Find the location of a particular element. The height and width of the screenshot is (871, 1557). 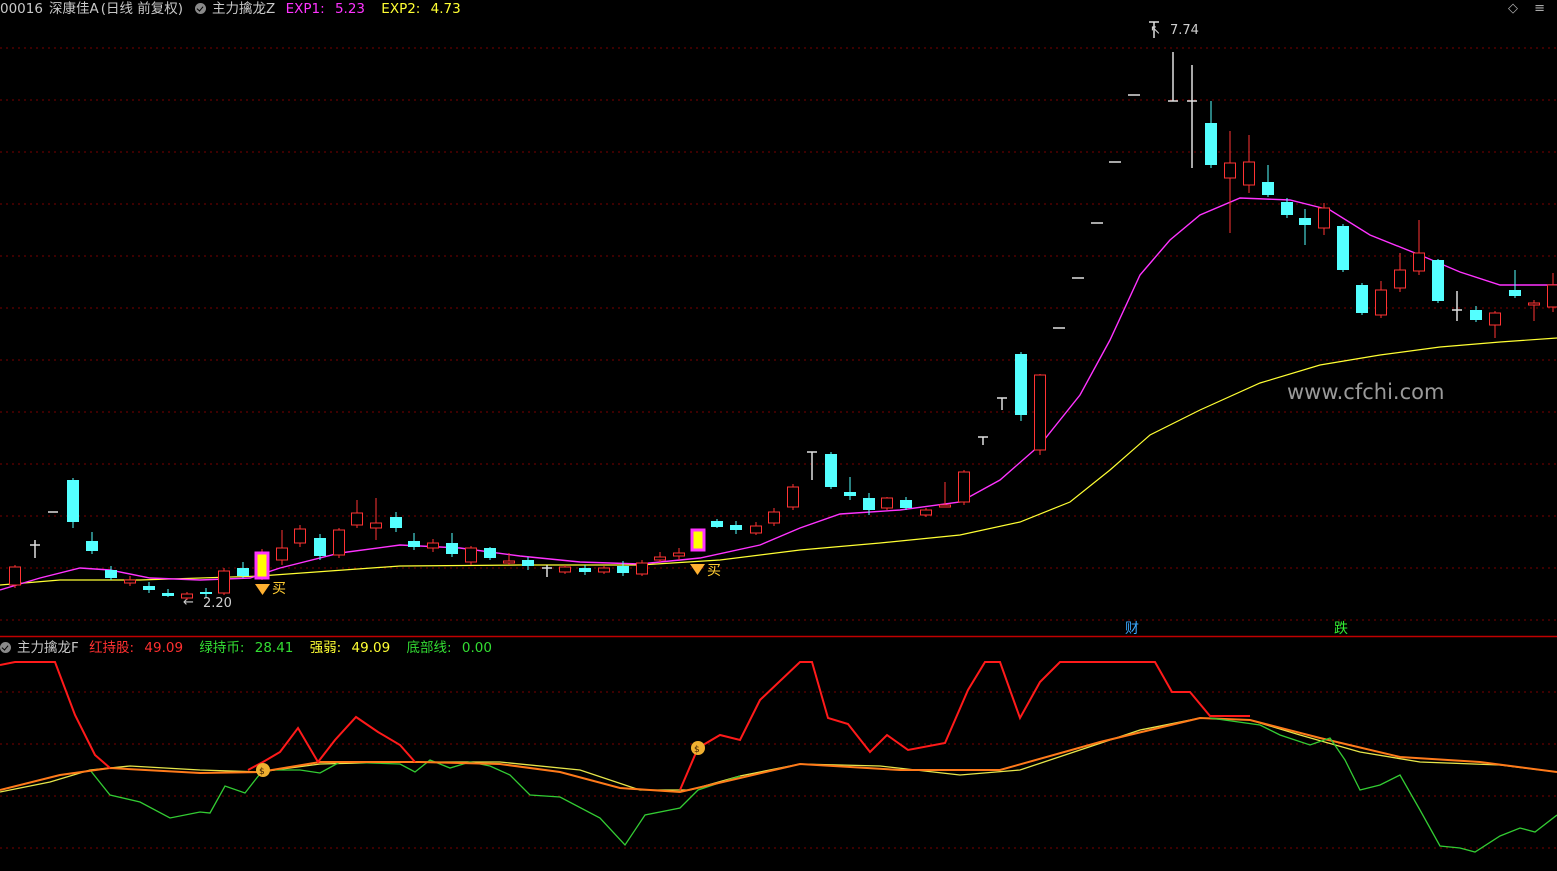

high-price-label: ↖ is located at coordinates (1155, 30).